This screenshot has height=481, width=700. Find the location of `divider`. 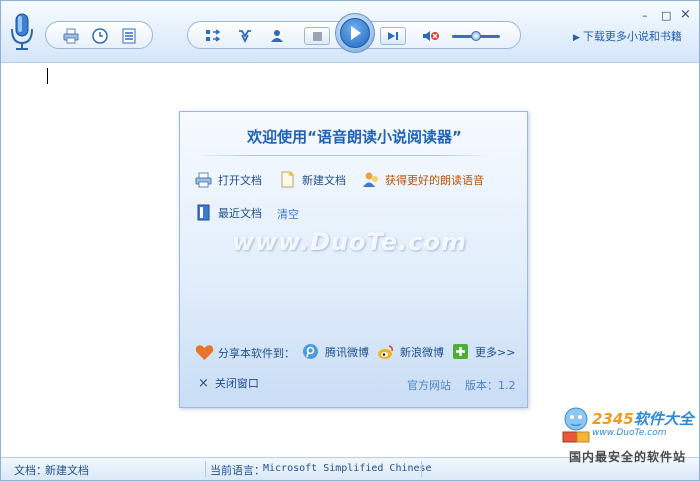

divider is located at coordinates (344, 155).